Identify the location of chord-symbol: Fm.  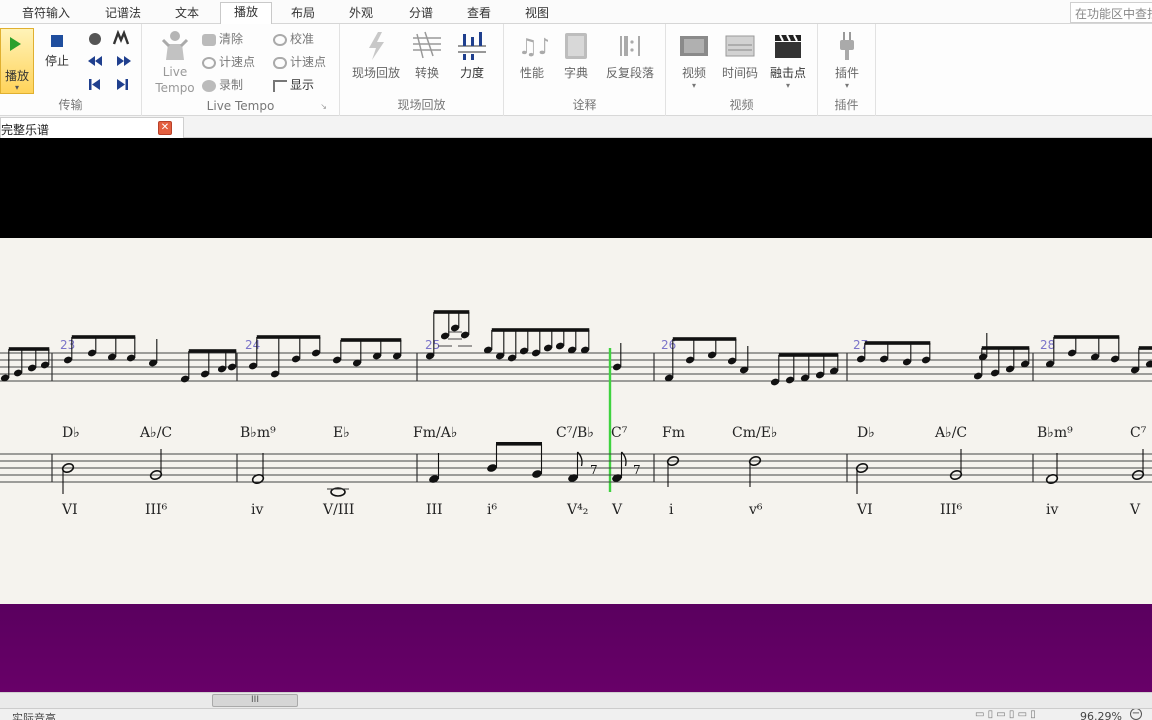
(673, 433).